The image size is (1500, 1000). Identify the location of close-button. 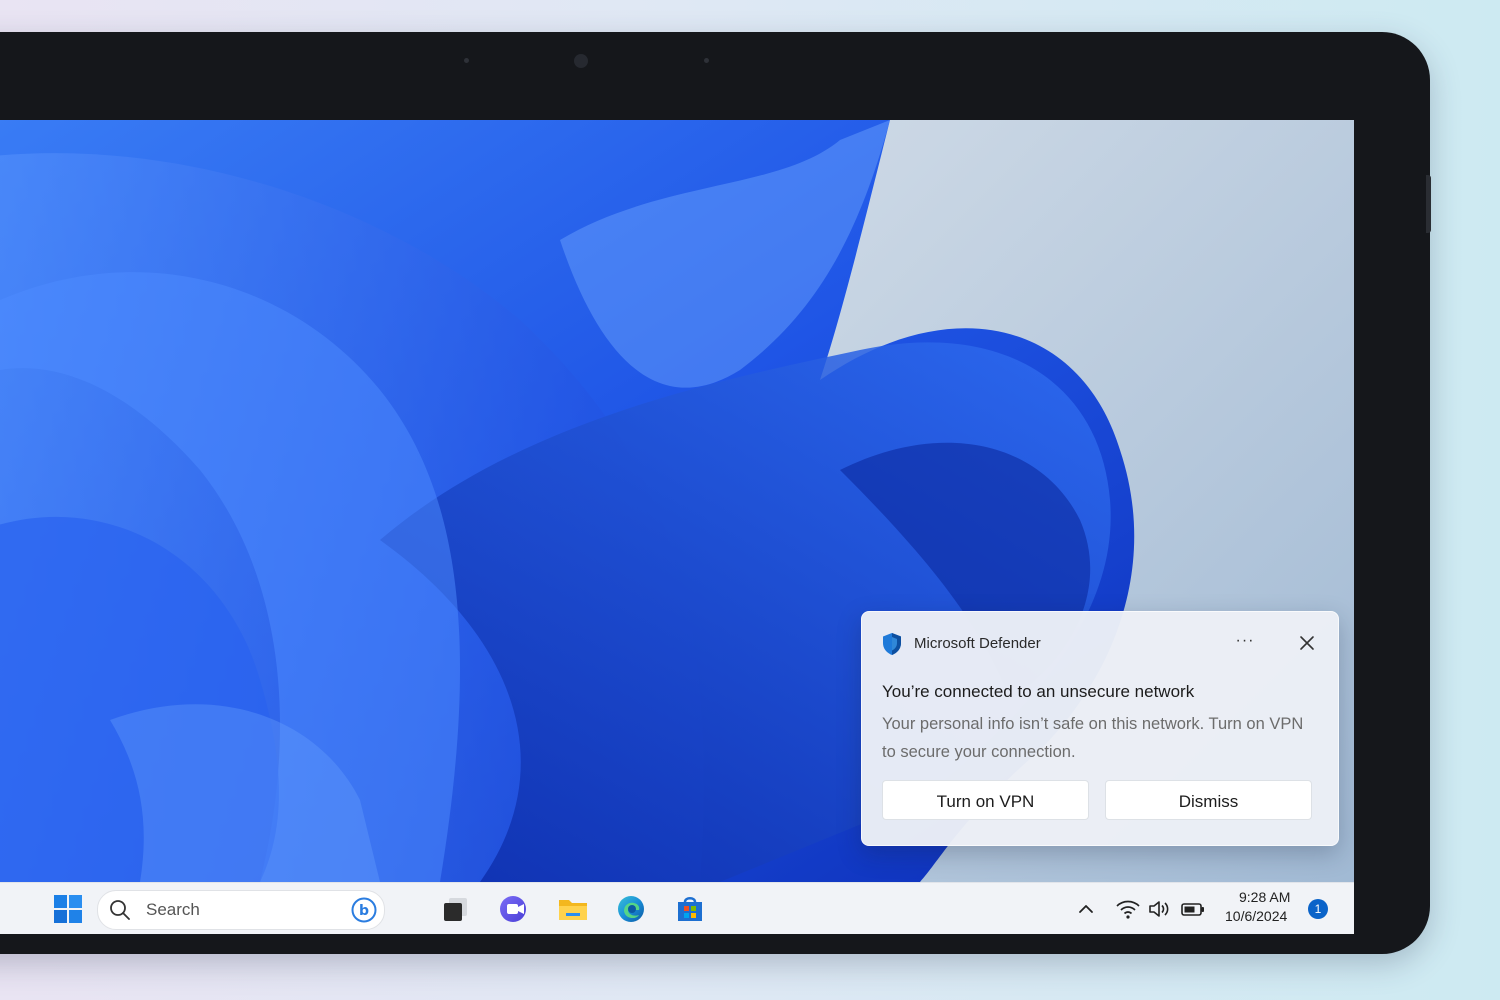
(1307, 643).